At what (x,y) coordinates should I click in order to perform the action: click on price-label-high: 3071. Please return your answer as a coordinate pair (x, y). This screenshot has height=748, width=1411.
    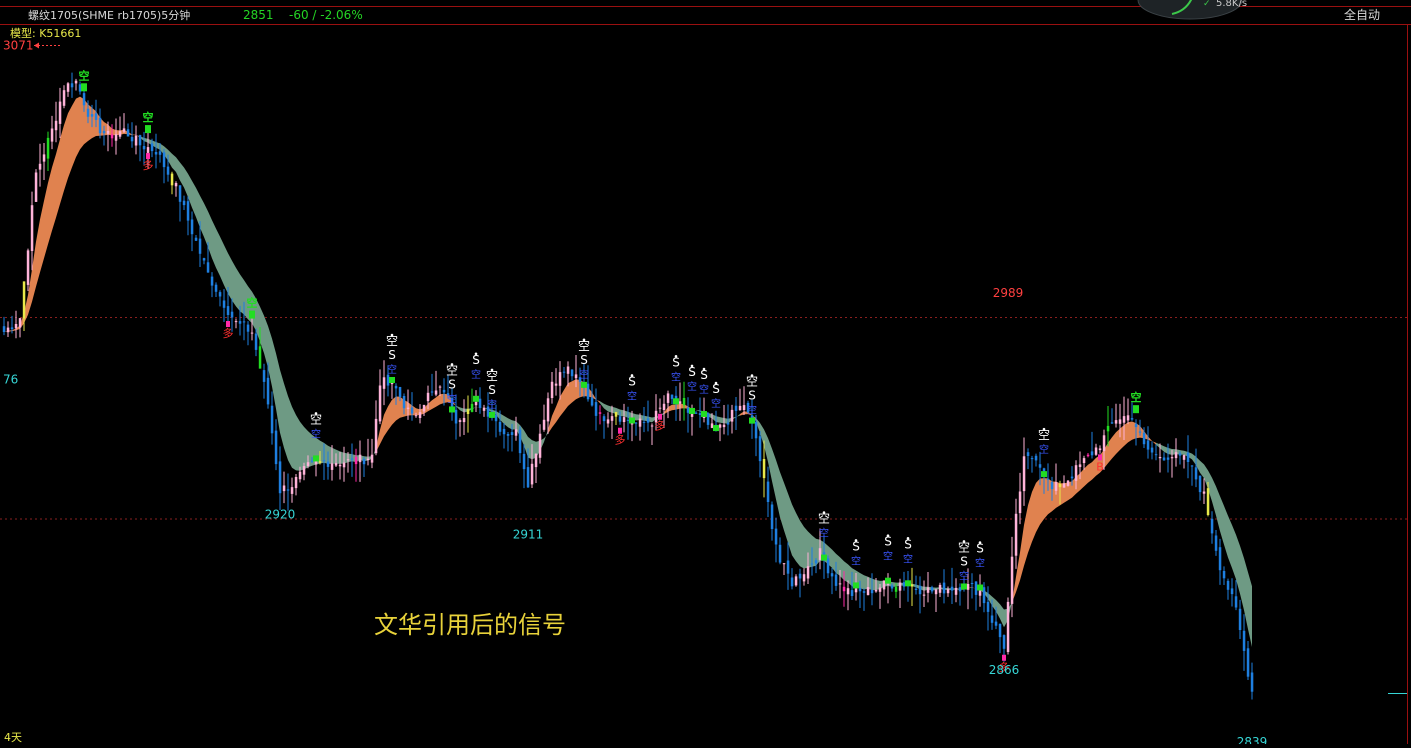
    Looking at the image, I should click on (18, 46).